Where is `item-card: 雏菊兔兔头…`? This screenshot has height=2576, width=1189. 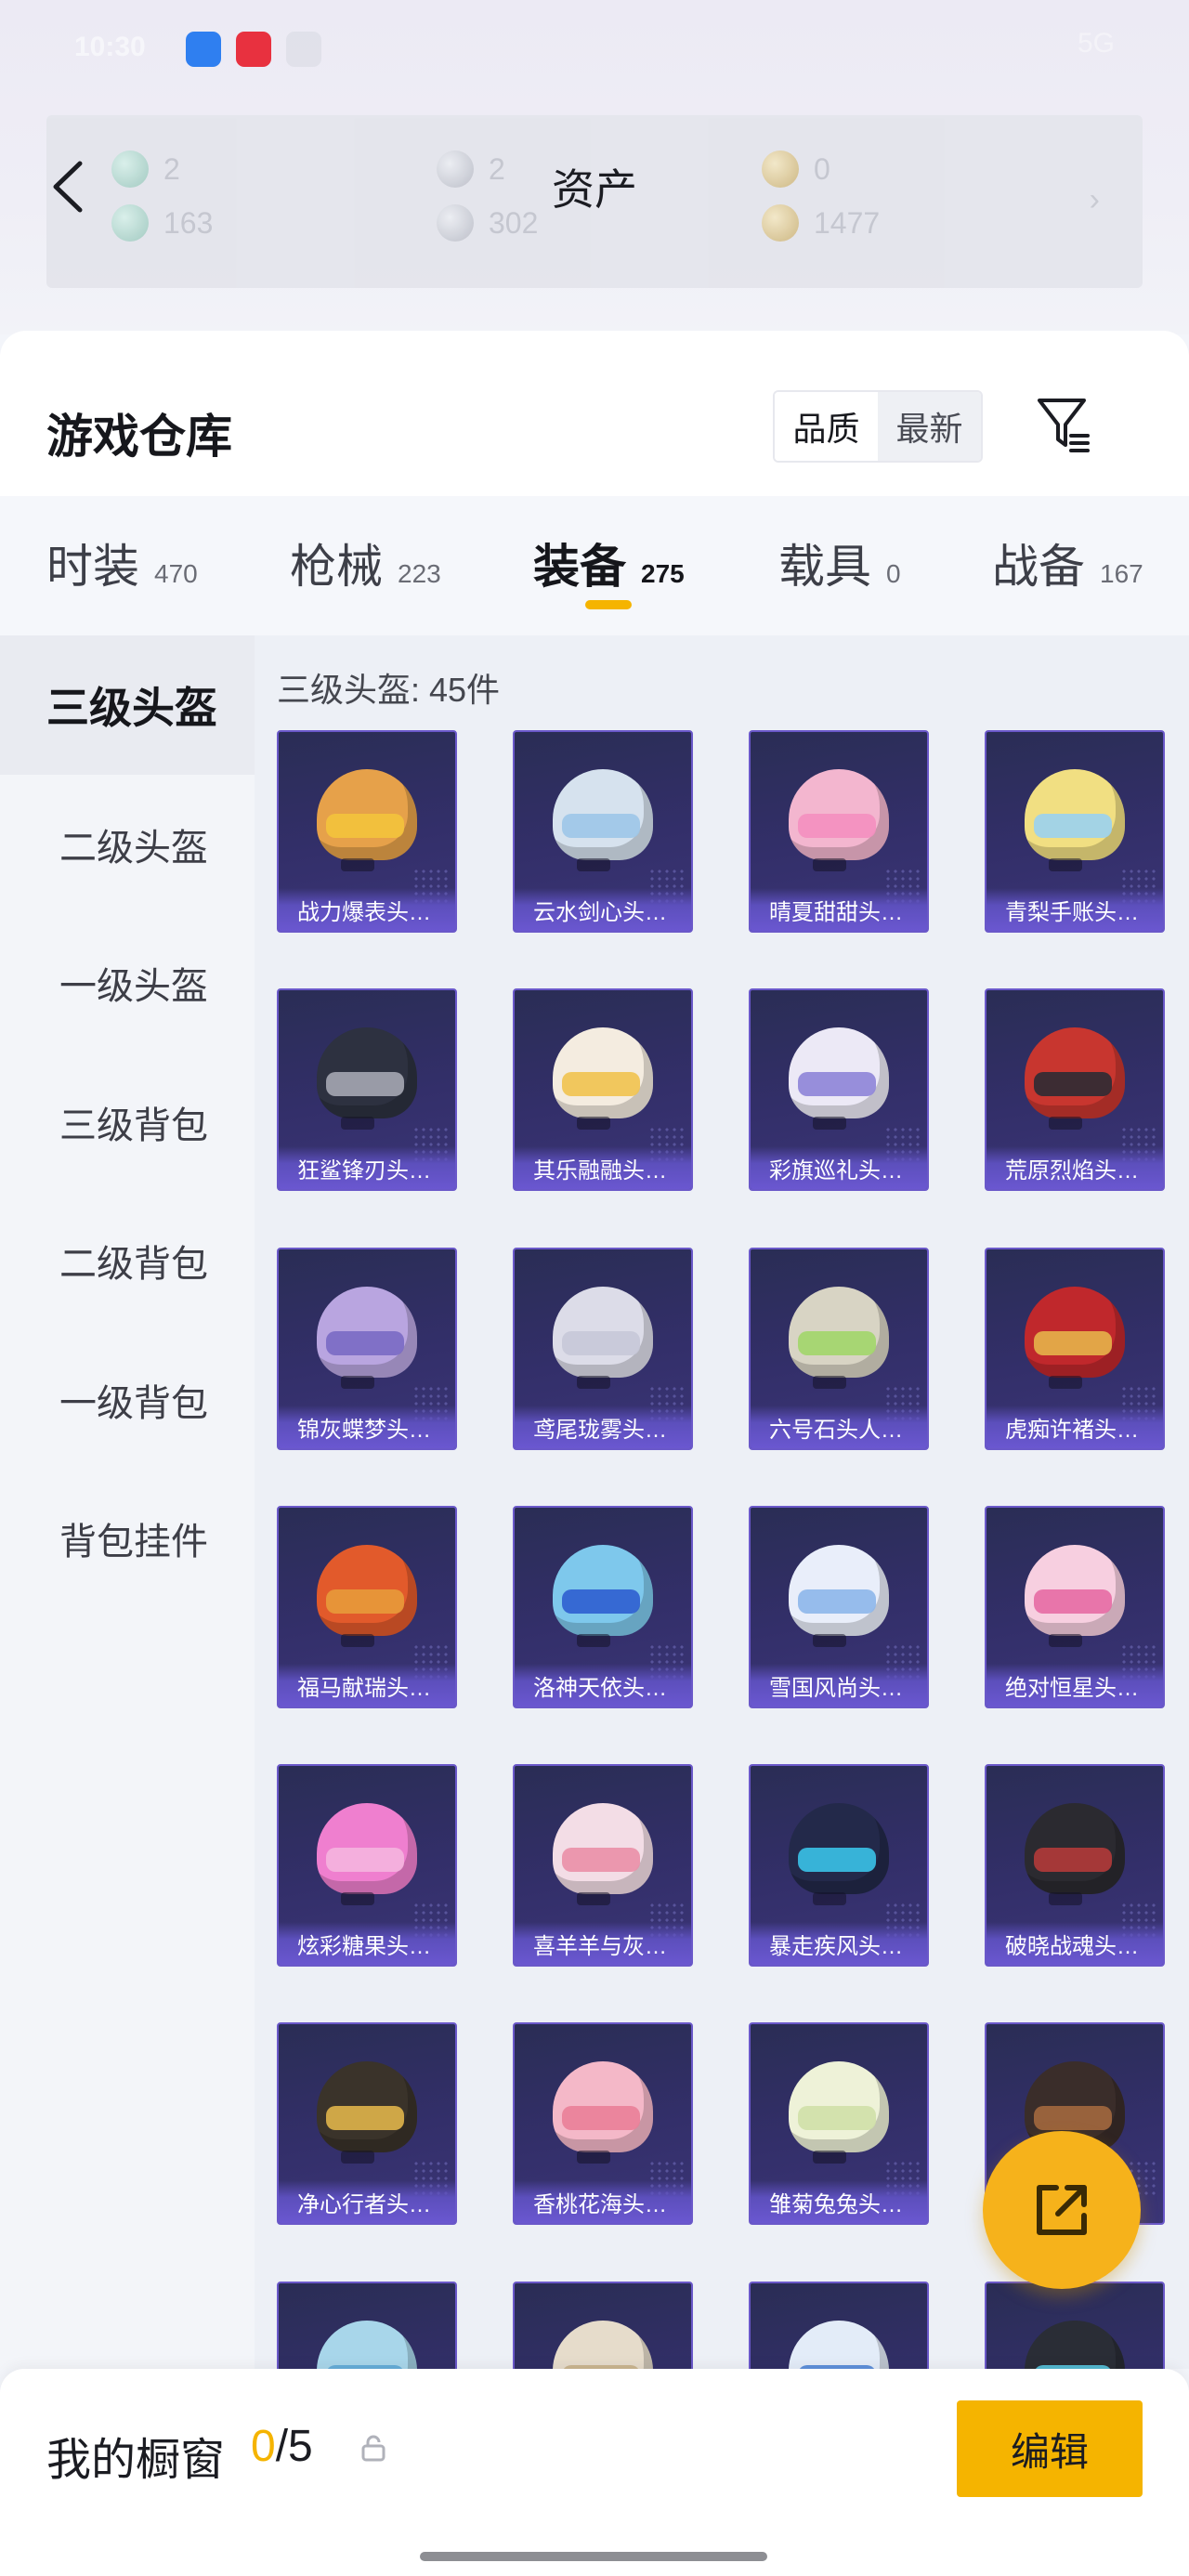
item-card: 雏菊兔兔头… is located at coordinates (839, 2123).